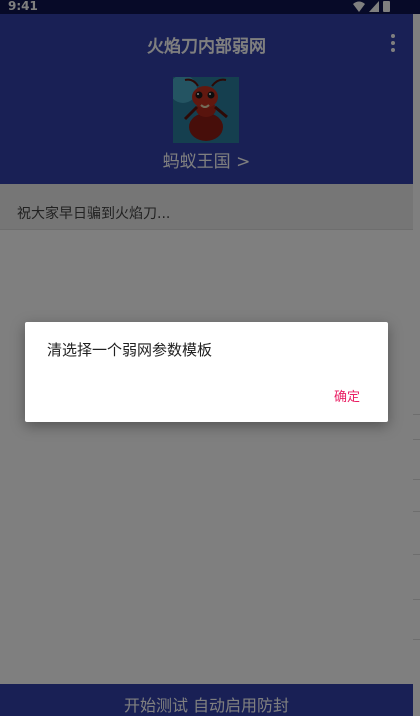  I want to click on confirm-button: 确定, so click(347, 395).